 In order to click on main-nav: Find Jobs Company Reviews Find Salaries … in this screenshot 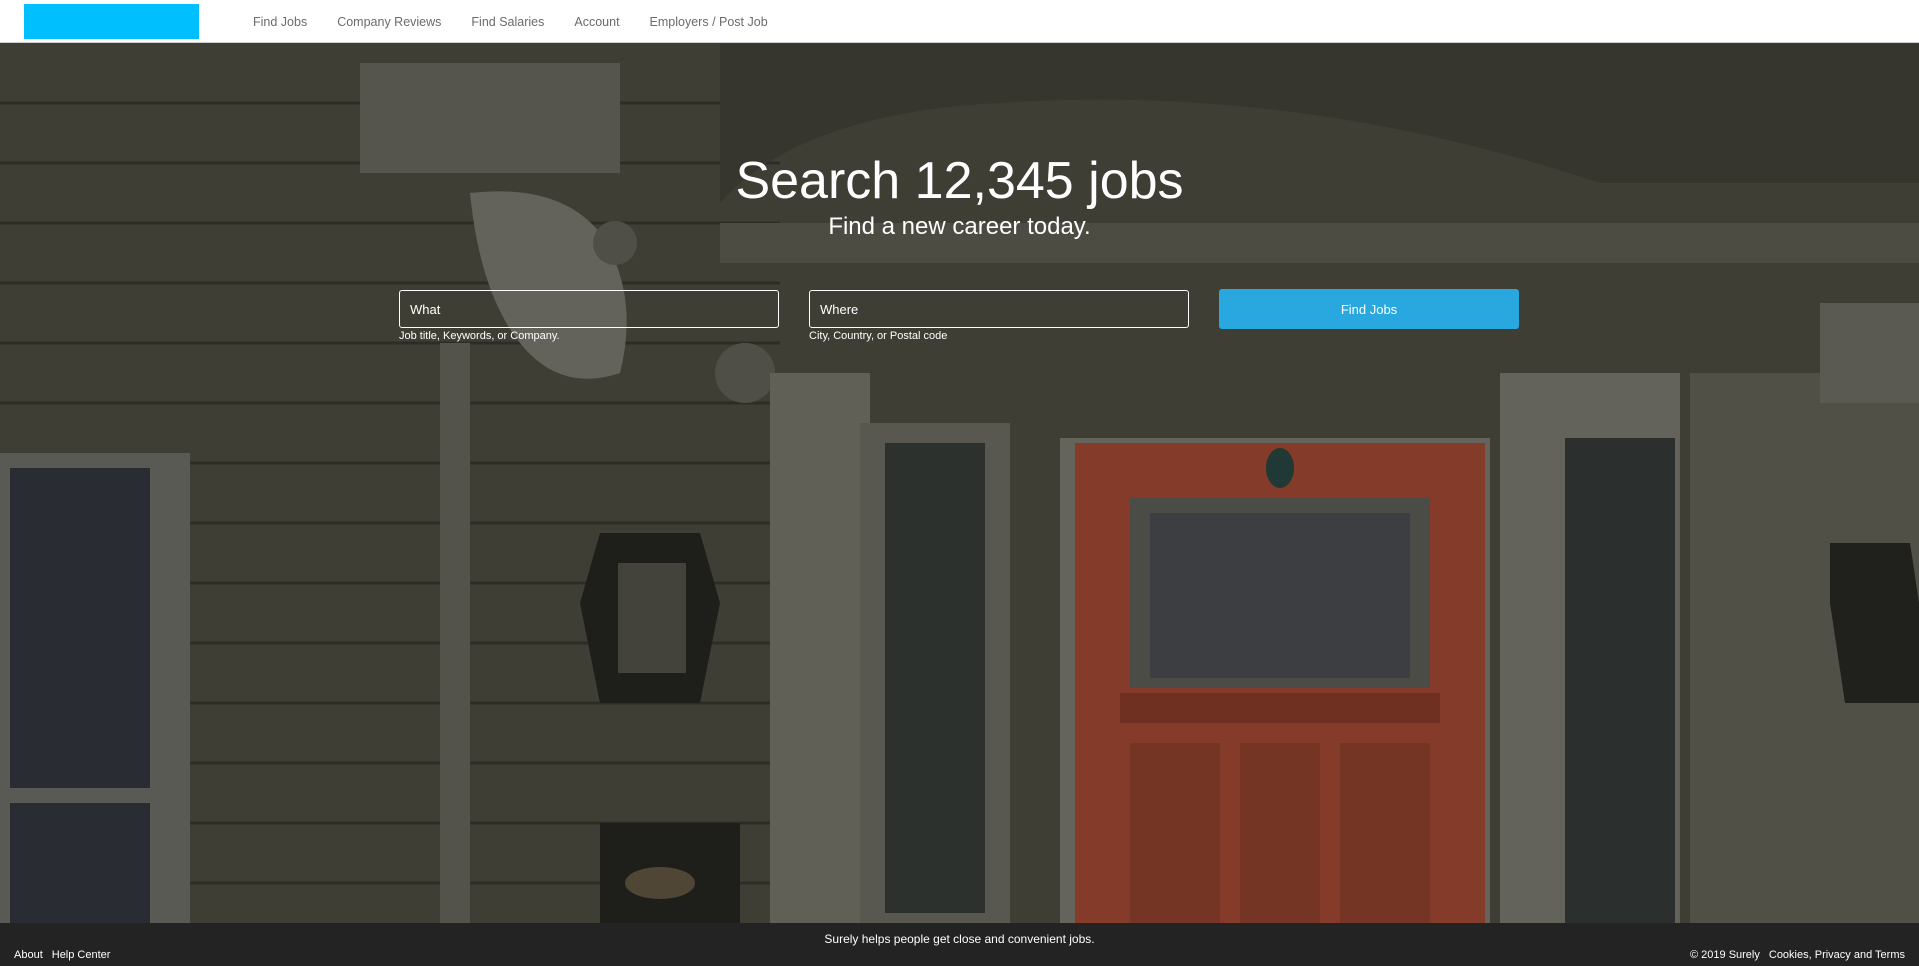, I will do `click(525, 21)`.